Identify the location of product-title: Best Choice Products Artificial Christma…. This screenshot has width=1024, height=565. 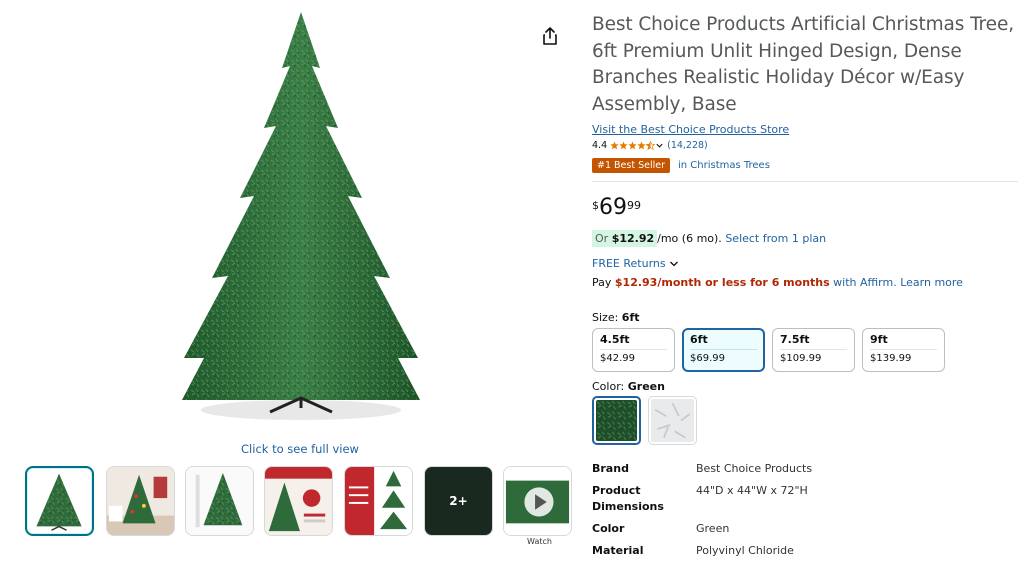
(803, 64).